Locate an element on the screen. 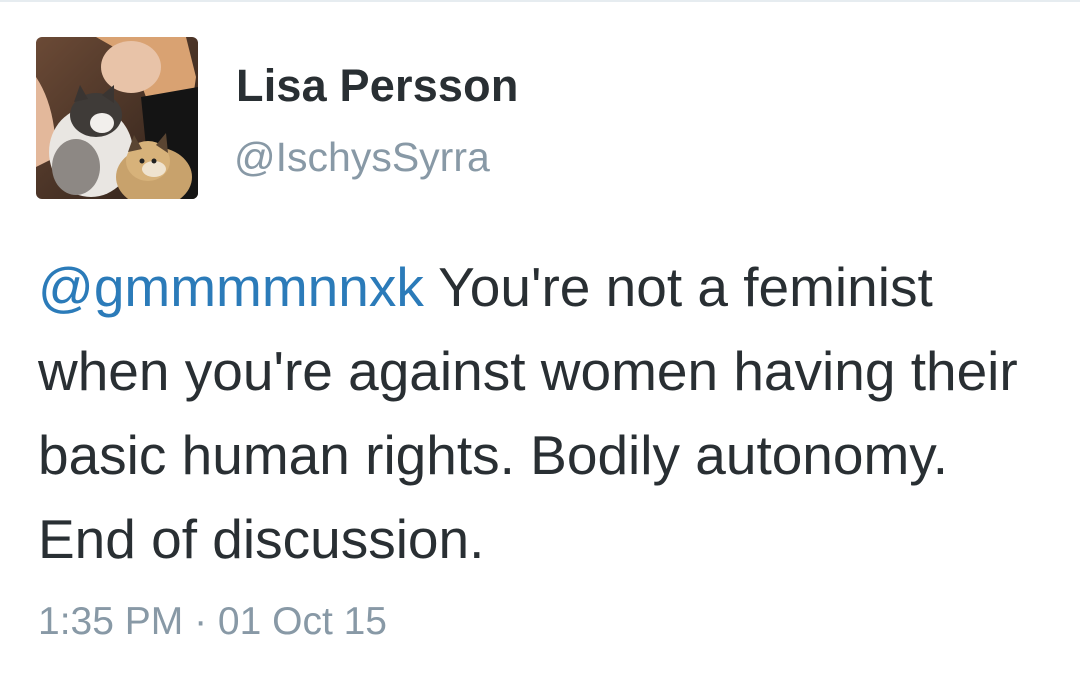 The width and height of the screenshot is (1080, 680). avatar-photo is located at coordinates (117, 118).